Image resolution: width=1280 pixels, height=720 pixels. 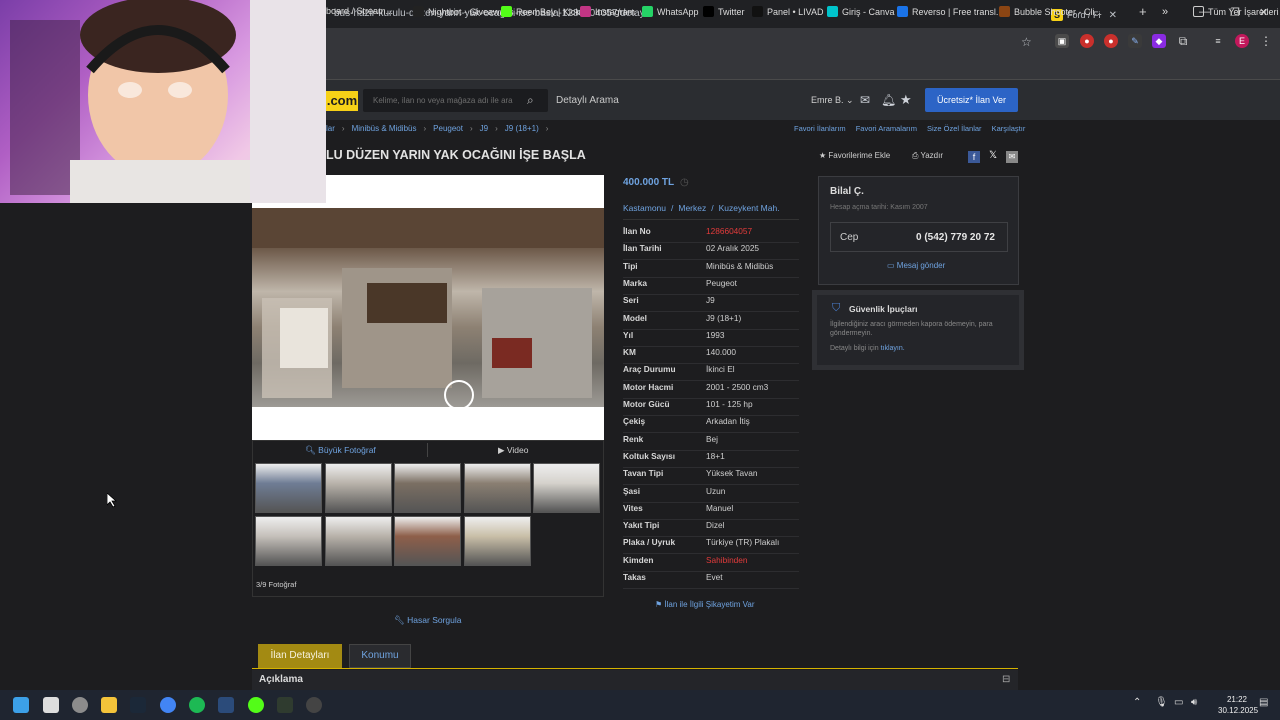 What do you see at coordinates (330, 128) in the screenshot?
I see `breadcrumb-item: lar` at bounding box center [330, 128].